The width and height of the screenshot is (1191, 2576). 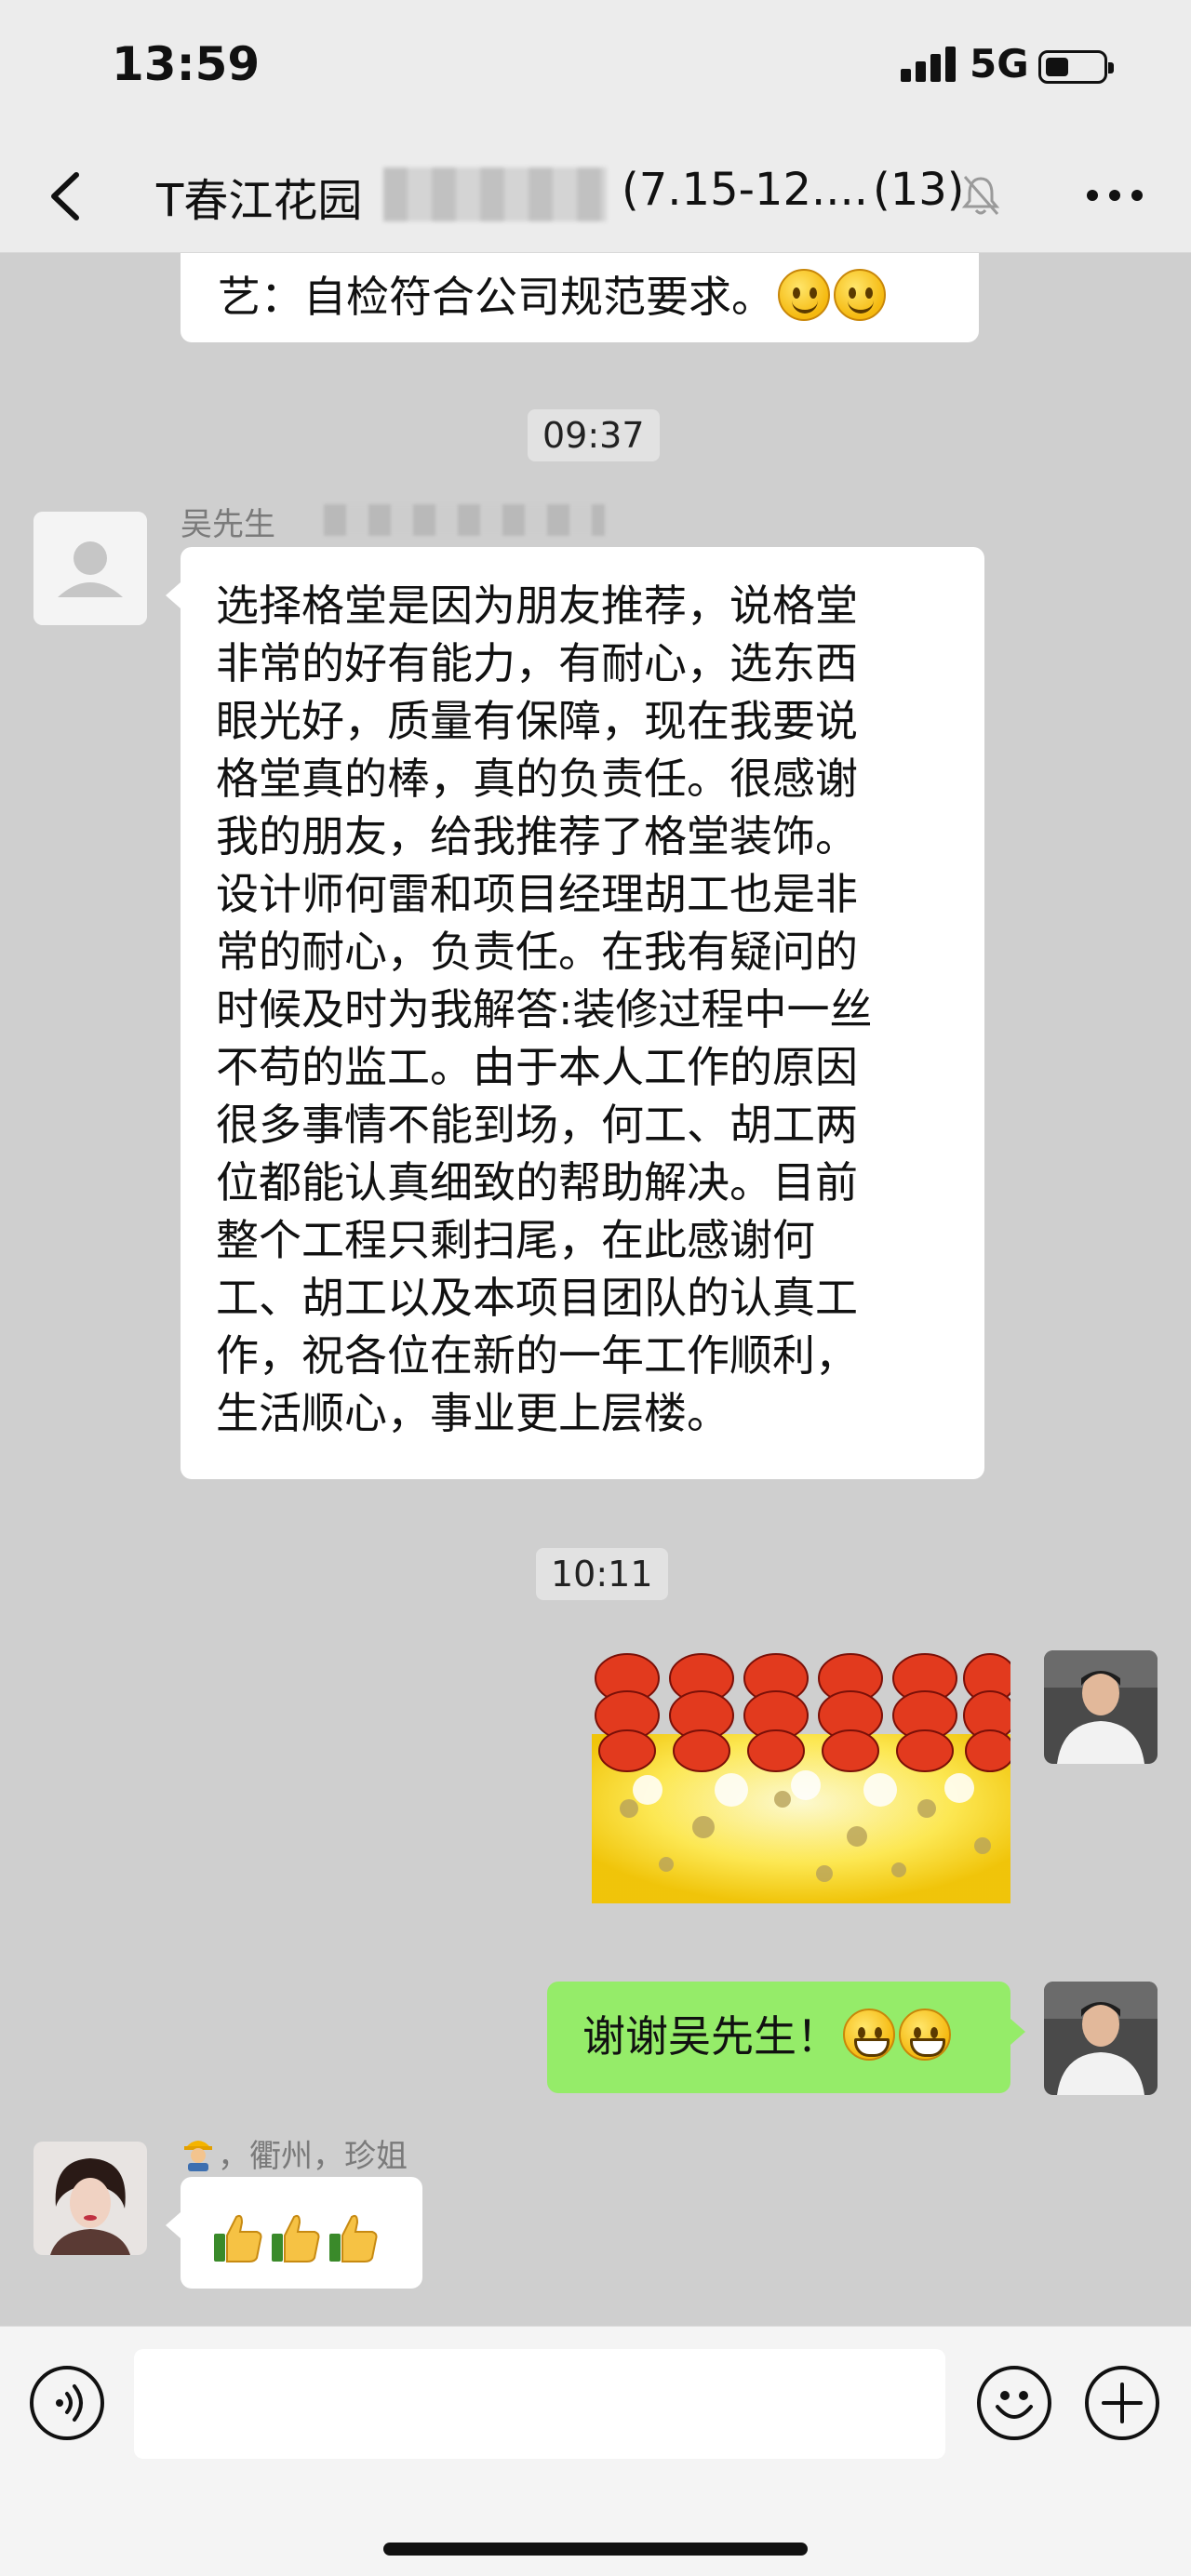 I want to click on signal-icon, so click(x=930, y=63).